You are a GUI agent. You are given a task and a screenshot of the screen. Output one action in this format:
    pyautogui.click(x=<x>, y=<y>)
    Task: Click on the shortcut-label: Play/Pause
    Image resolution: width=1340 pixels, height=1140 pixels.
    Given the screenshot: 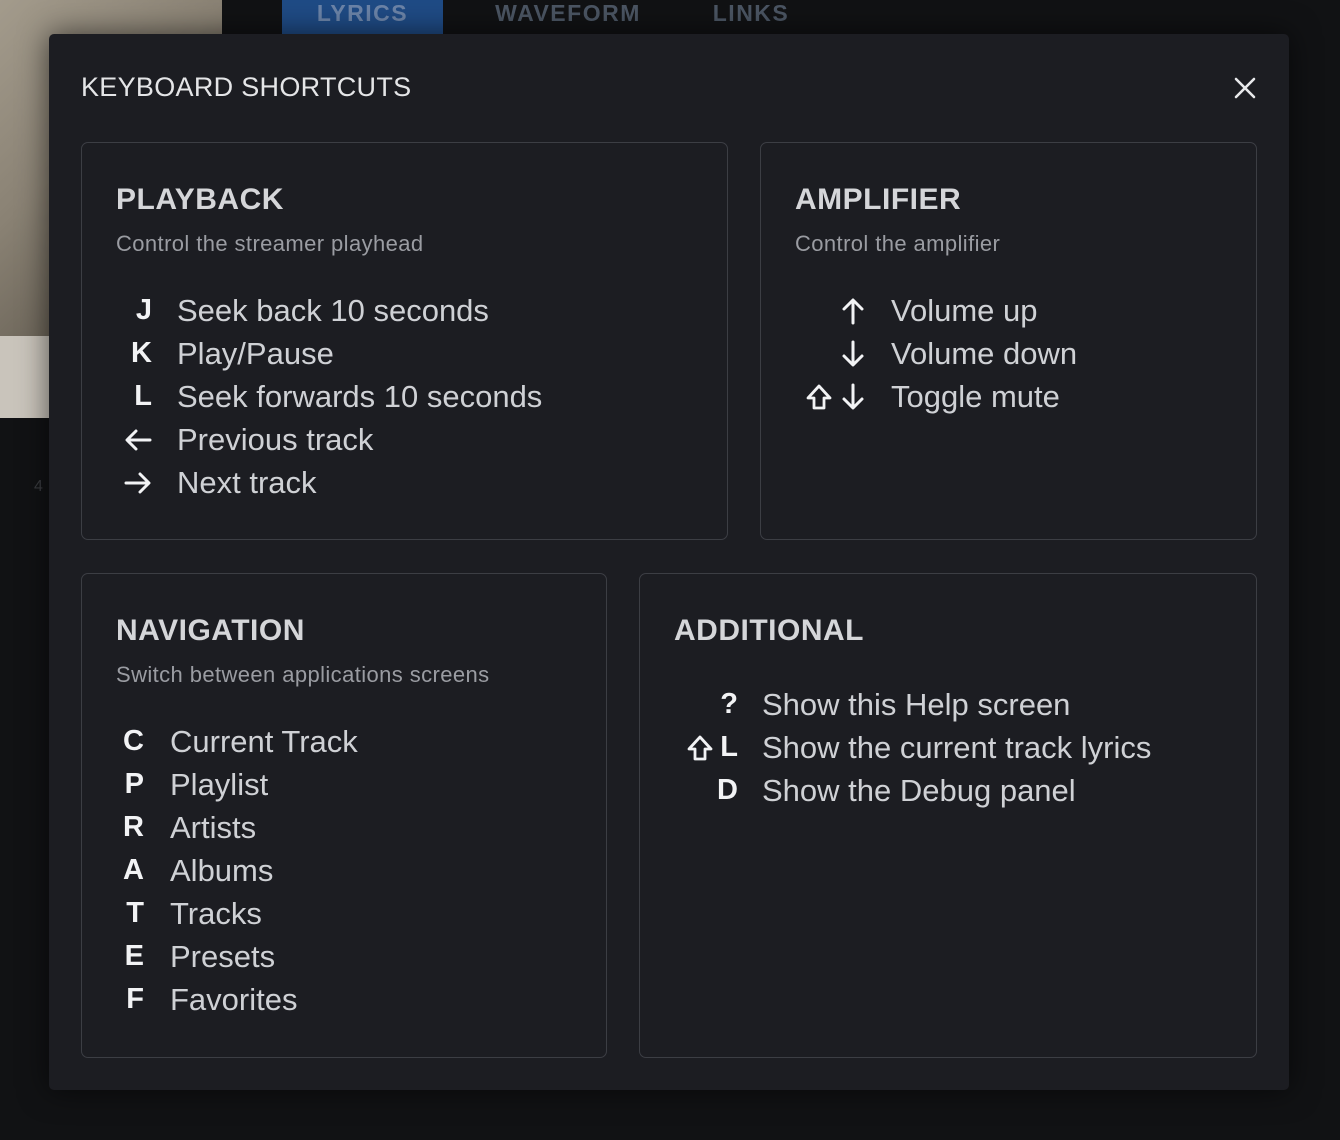 What is the action you would take?
    pyautogui.click(x=255, y=353)
    